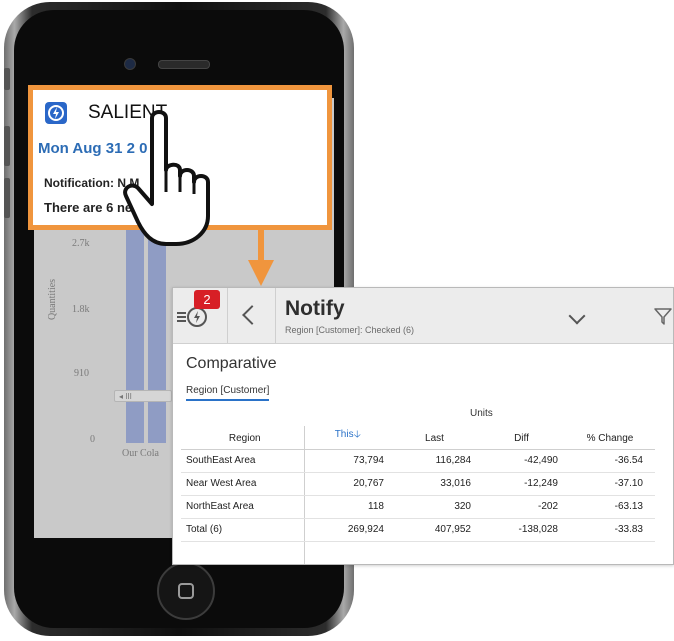 Image resolution: width=674 pixels, height=641 pixels. Describe the element at coordinates (157, 335) in the screenshot. I see `chart-bar` at that location.